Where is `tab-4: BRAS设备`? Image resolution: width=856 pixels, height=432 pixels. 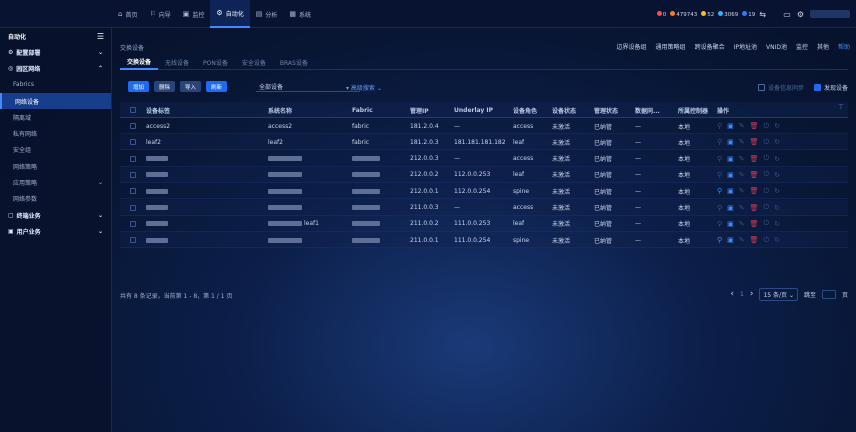
tab-4: BRAS设备 is located at coordinates (294, 62).